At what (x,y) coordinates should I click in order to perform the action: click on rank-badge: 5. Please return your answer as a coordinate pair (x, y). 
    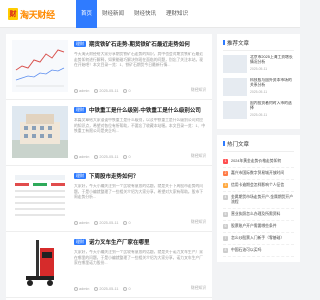
    Looking at the image, I should click on (225, 214).